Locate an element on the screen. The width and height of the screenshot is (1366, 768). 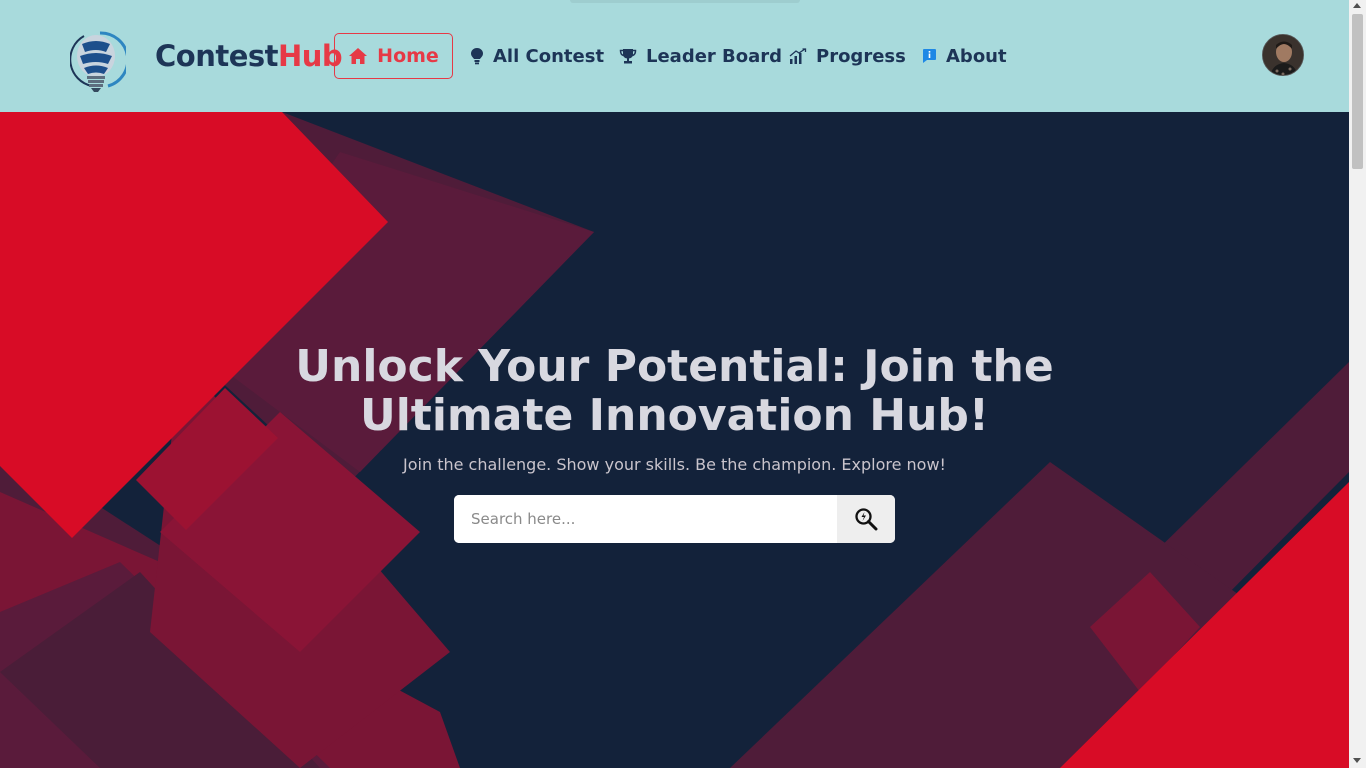
home-icon is located at coordinates (358, 56).